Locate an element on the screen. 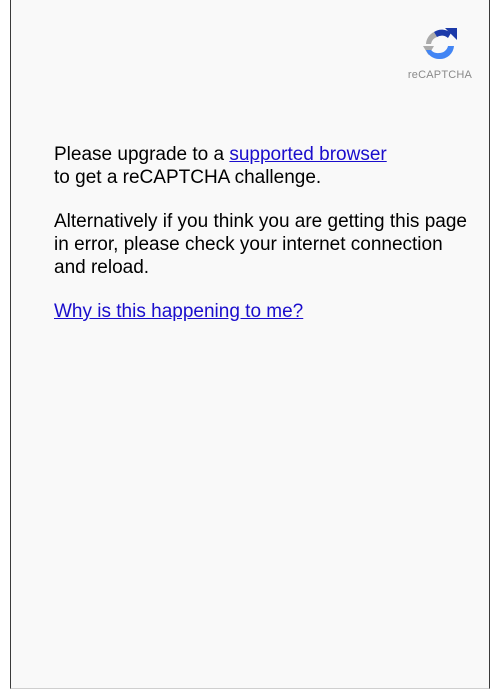  why-paragraph: Why is this happening to me? is located at coordinates (264, 311).